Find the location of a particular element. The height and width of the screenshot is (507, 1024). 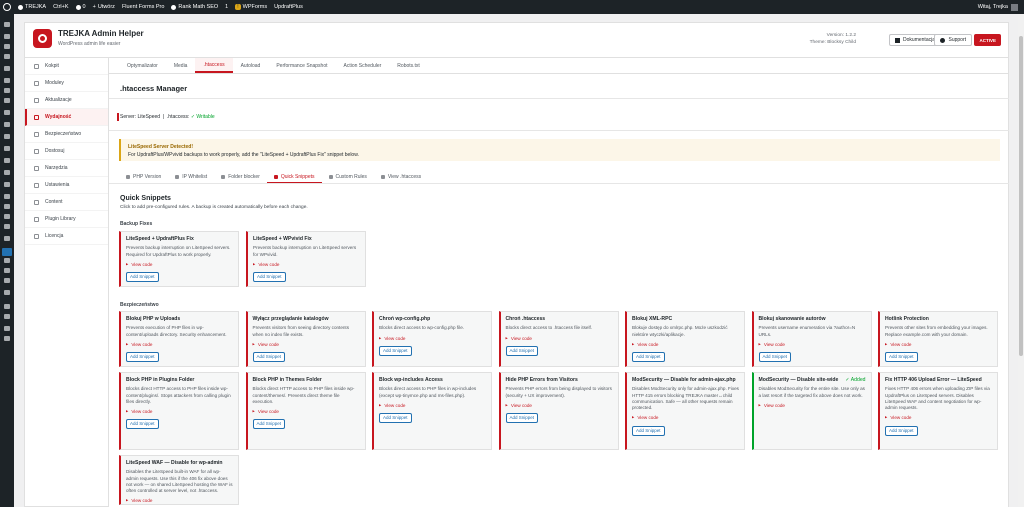

subtab-4: Custom Rules is located at coordinates (348, 177).